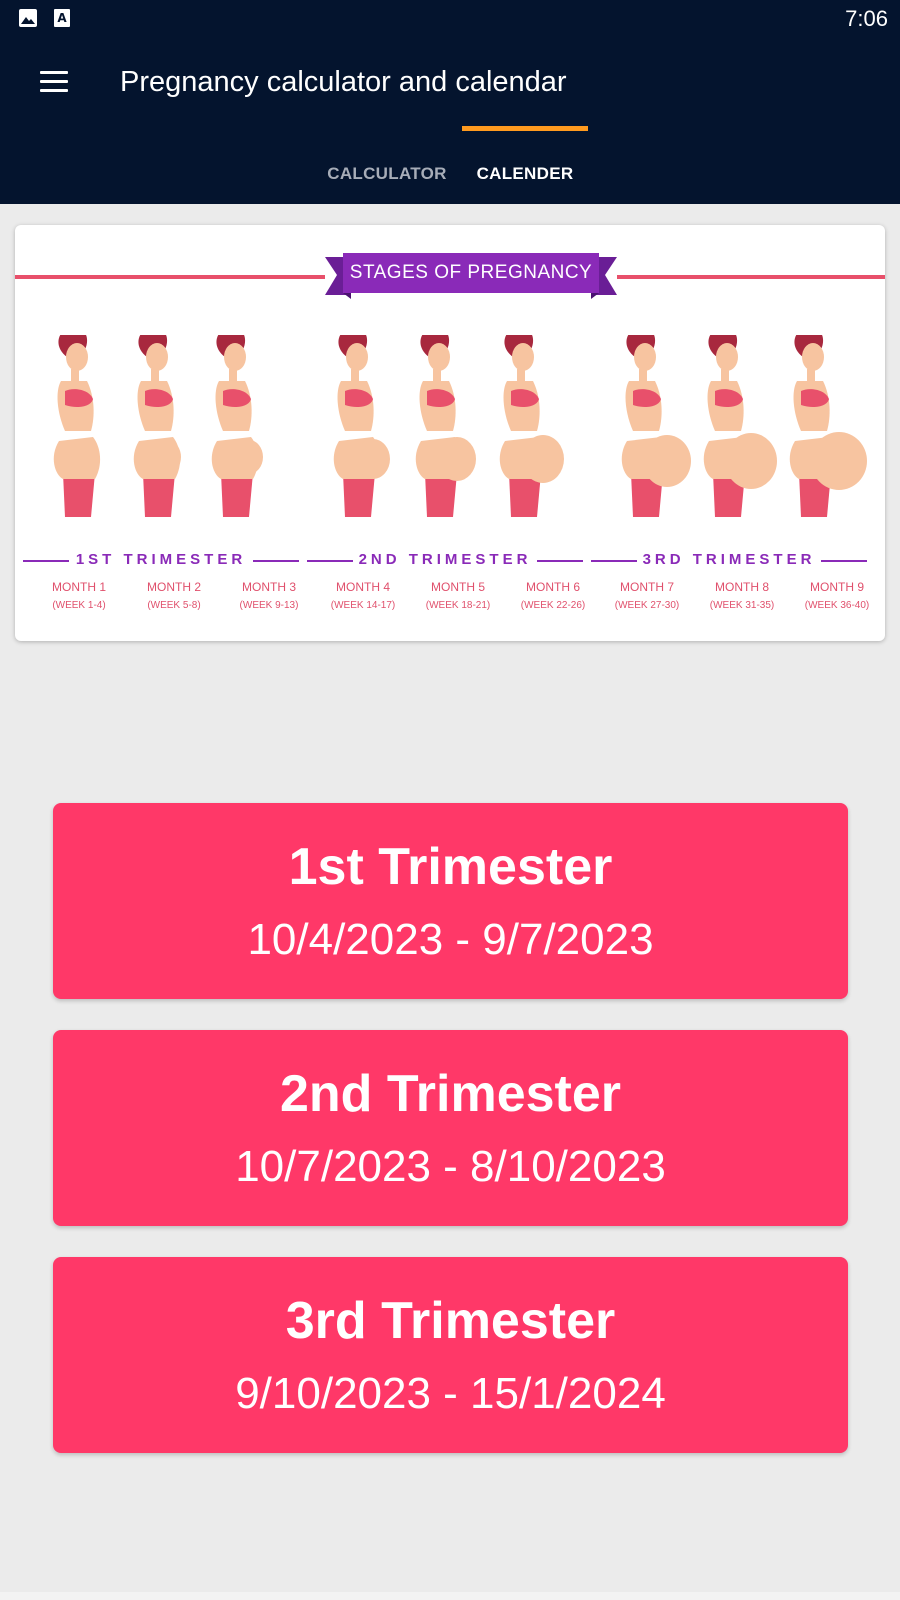 This screenshot has width=900, height=1600. What do you see at coordinates (450, 1166) in the screenshot?
I see `trimester-card-2-dates: 10/7/2023 - 8/10/2023` at bounding box center [450, 1166].